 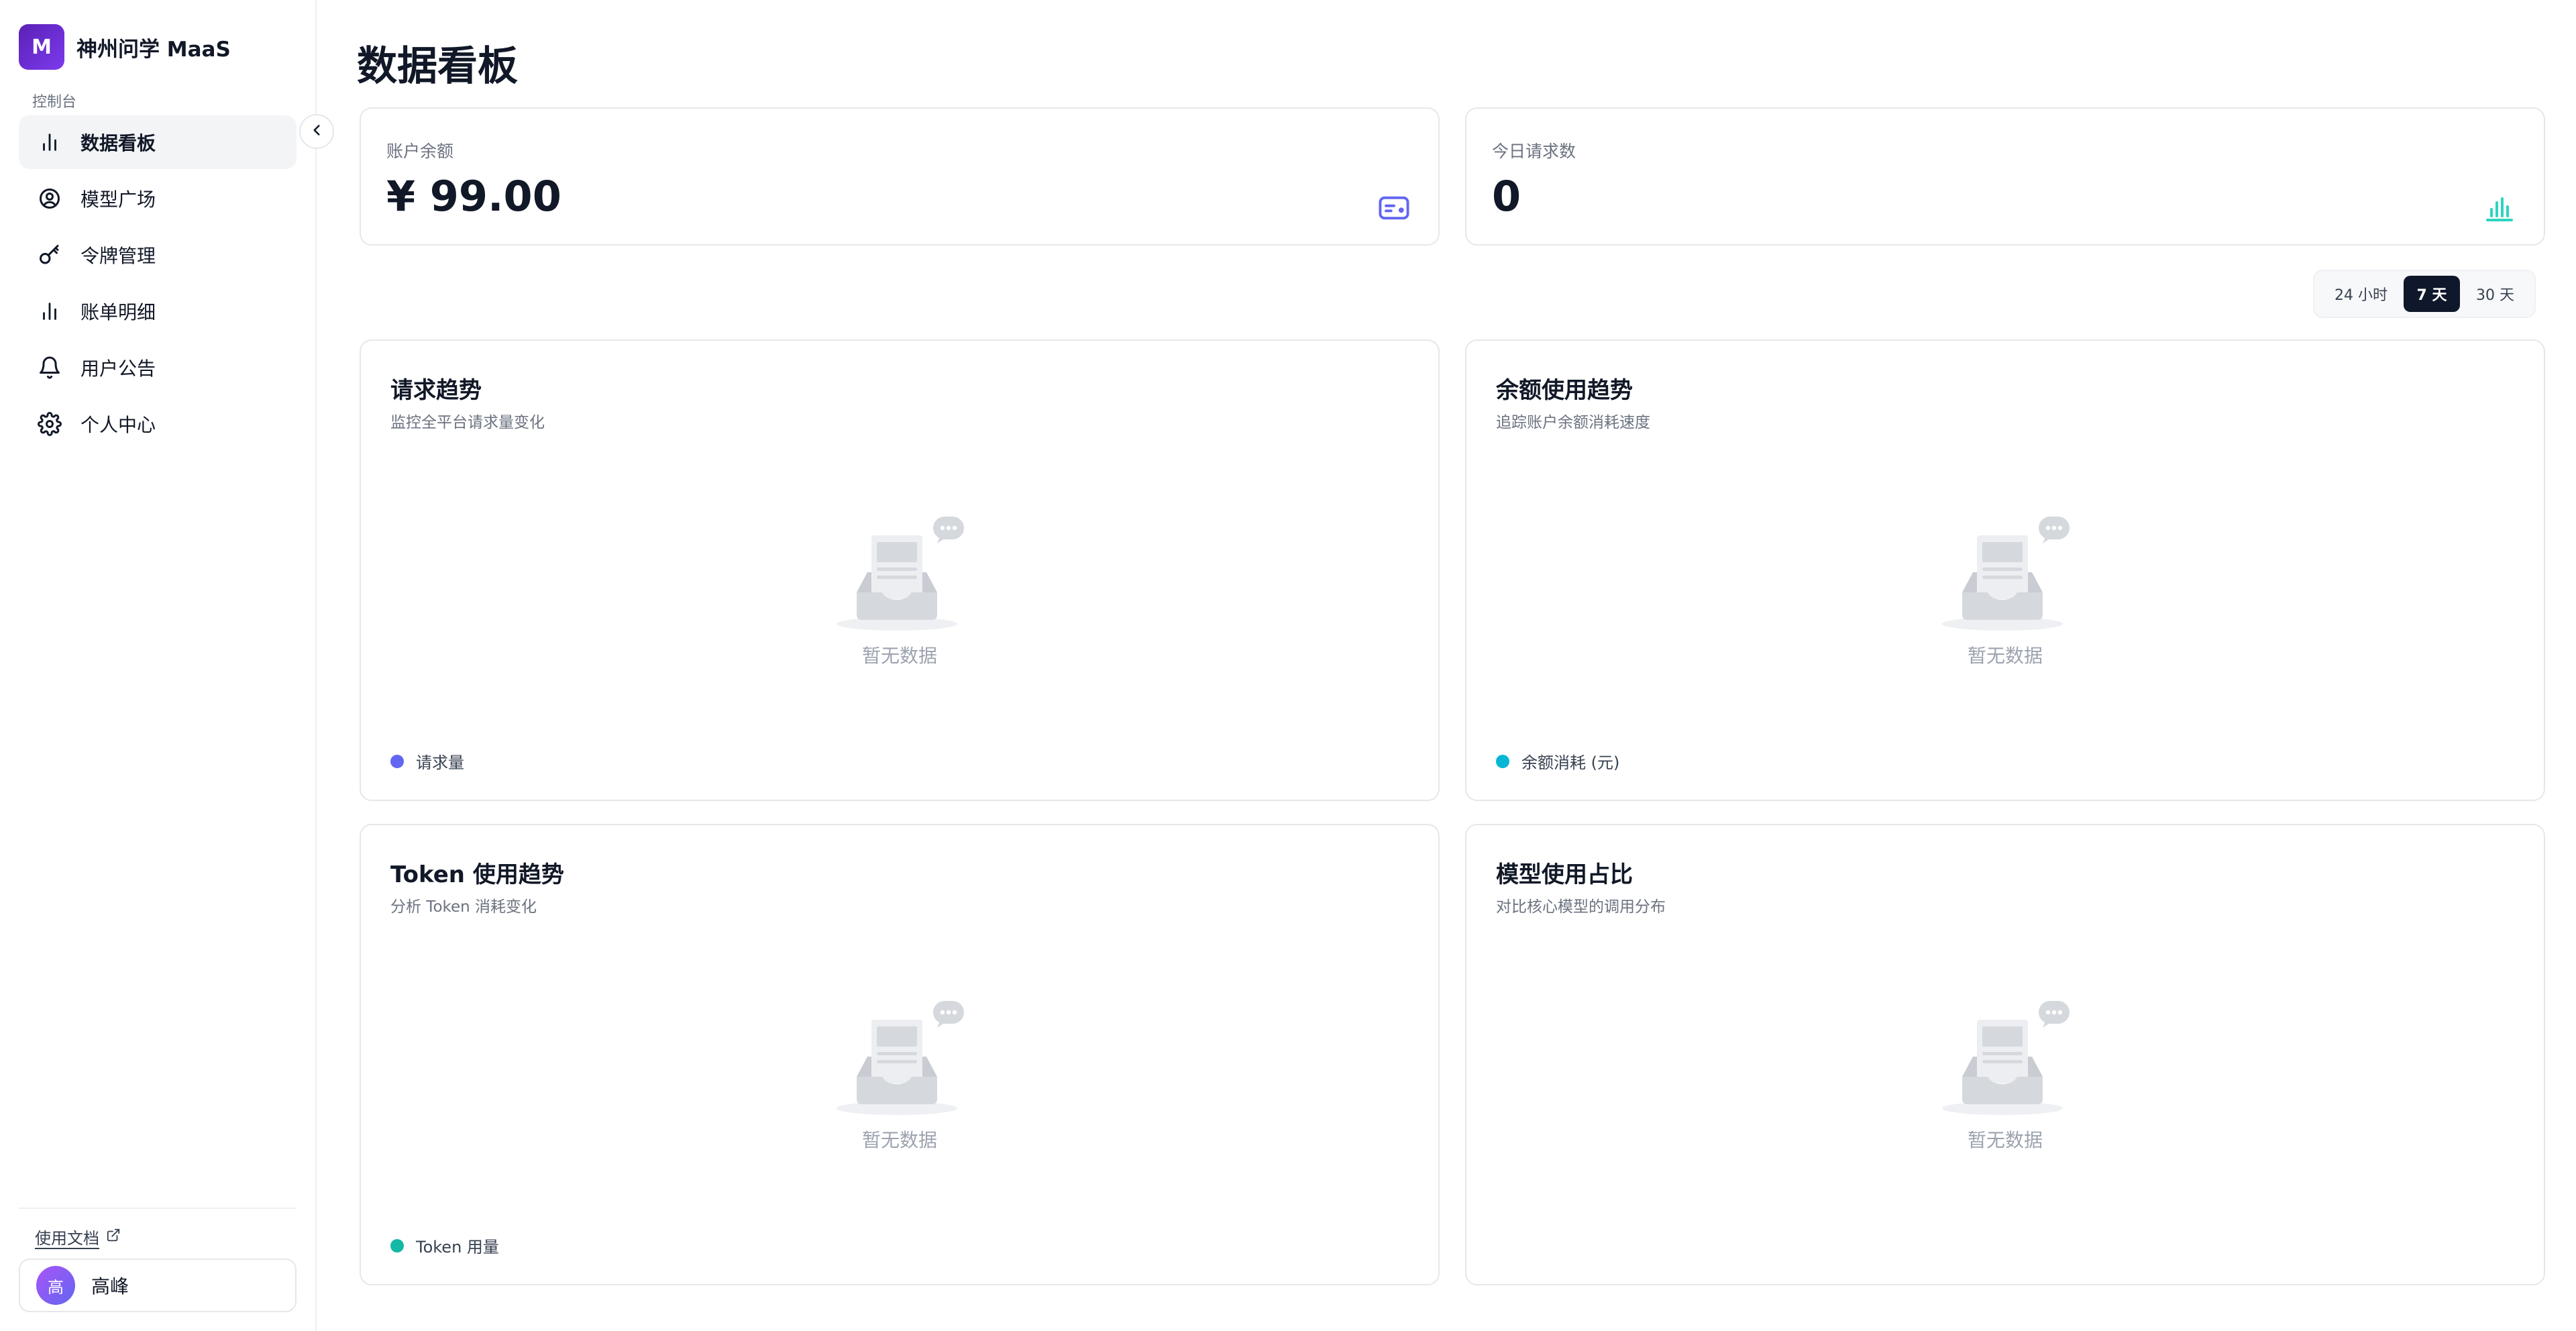 What do you see at coordinates (49, 367) in the screenshot?
I see `bell-icon` at bounding box center [49, 367].